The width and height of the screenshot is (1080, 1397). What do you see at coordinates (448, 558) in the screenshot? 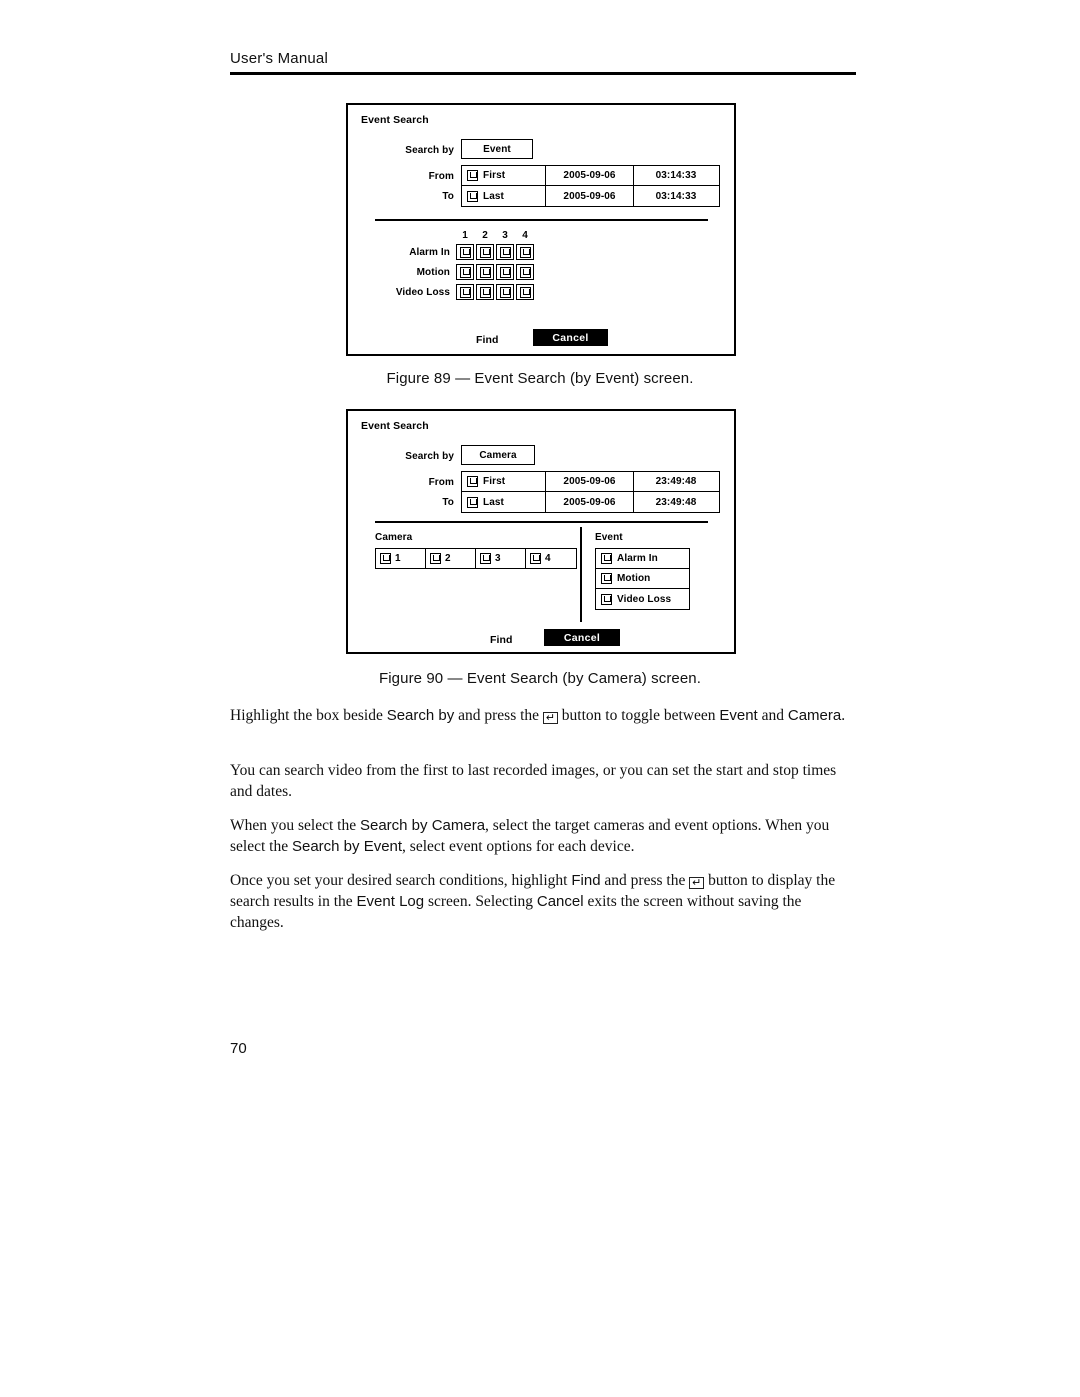
I see `camera-label-2: 2` at bounding box center [448, 558].